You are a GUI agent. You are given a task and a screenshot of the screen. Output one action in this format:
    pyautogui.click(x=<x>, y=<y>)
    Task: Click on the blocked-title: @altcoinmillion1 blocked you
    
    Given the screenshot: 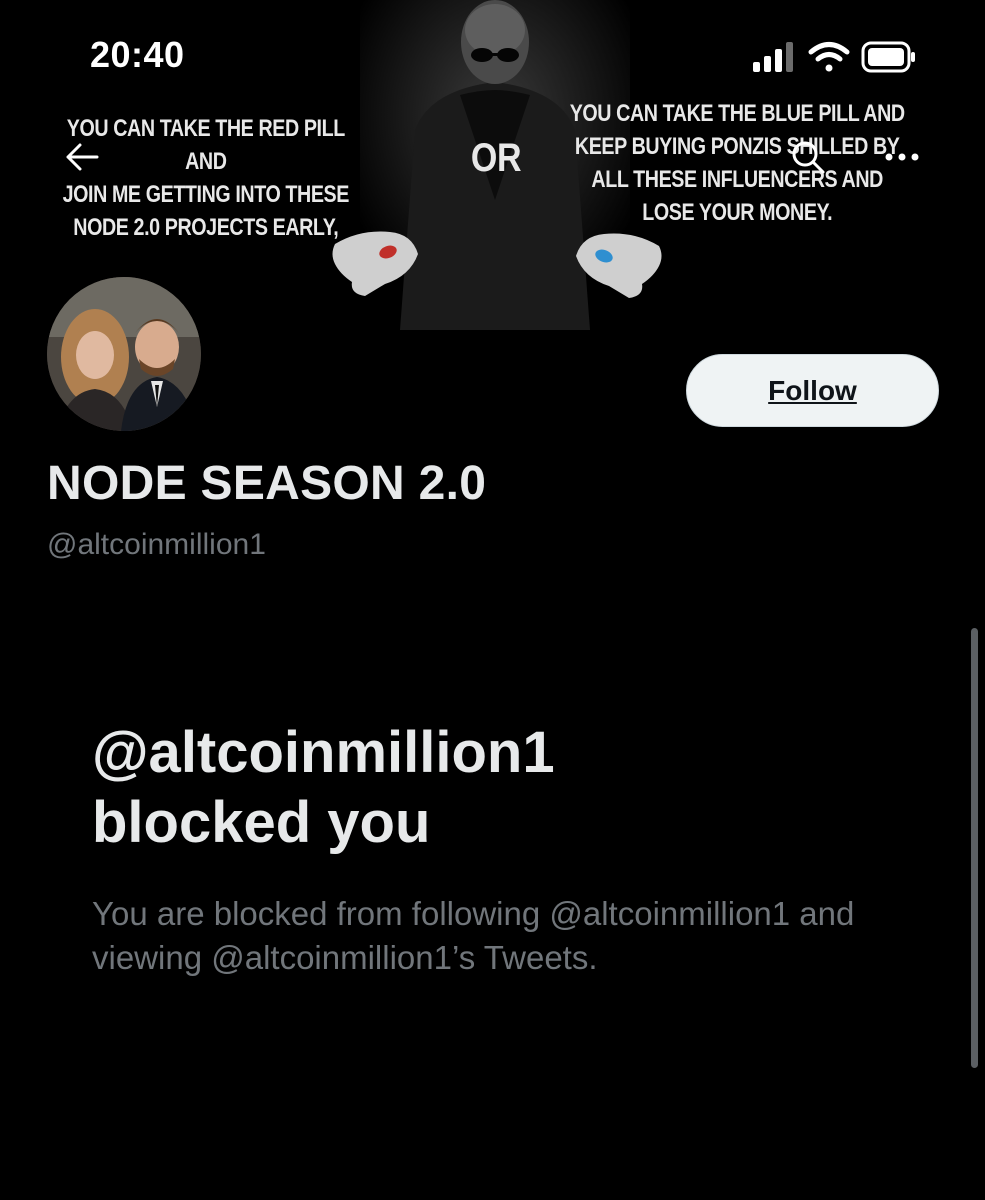 What is the action you would take?
    pyautogui.click(x=492, y=788)
    